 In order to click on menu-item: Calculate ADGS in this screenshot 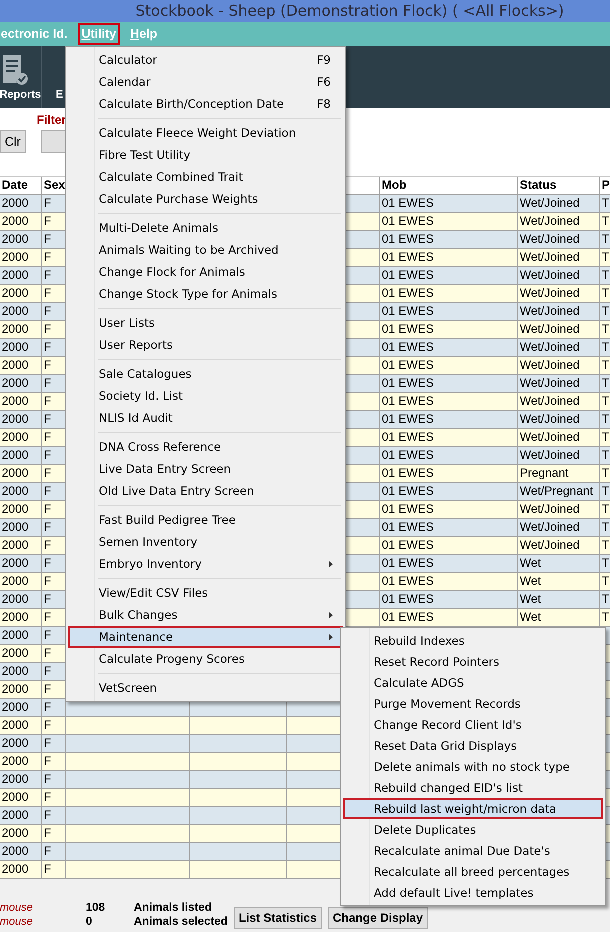, I will do `click(473, 682)`.